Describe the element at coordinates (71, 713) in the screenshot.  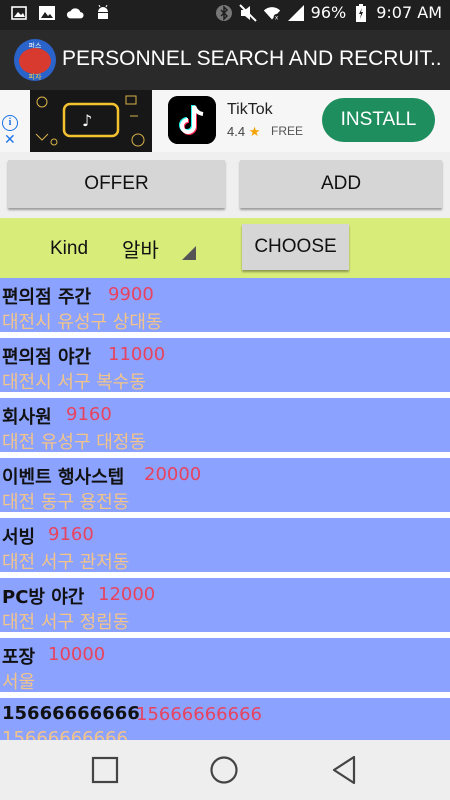
I see `job-title: 15666666666` at that location.